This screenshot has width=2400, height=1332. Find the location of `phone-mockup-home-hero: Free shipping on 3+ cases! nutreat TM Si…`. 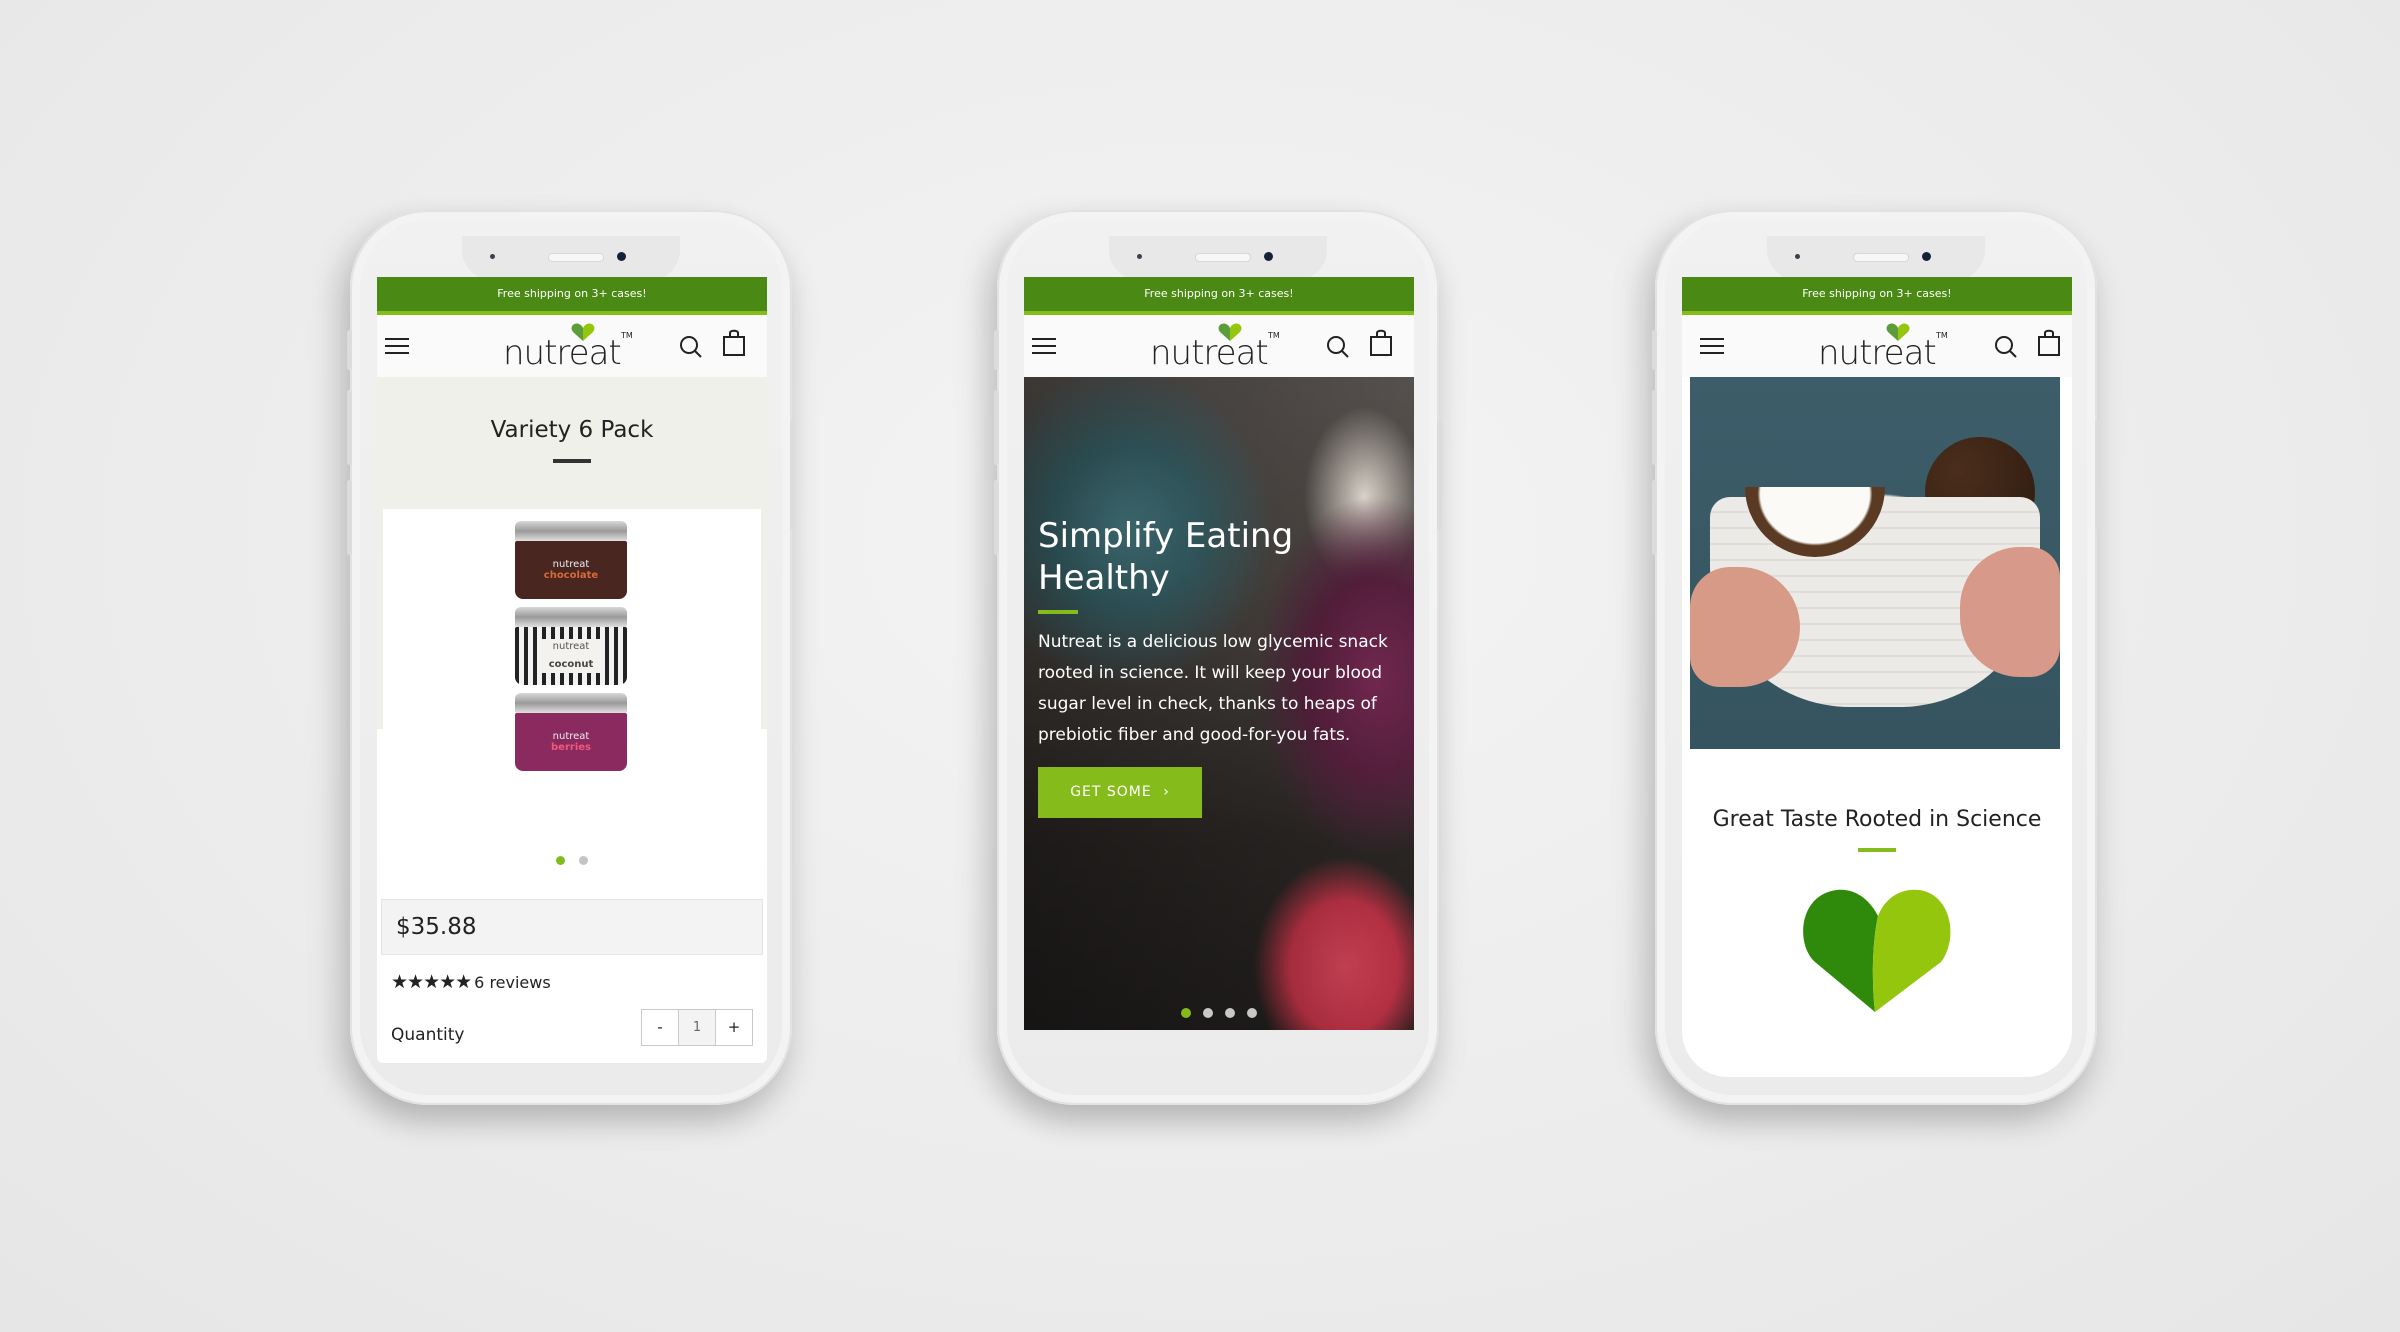

phone-mockup-home-hero: Free shipping on 3+ cases! nutreat TM Si… is located at coordinates (1218, 657).